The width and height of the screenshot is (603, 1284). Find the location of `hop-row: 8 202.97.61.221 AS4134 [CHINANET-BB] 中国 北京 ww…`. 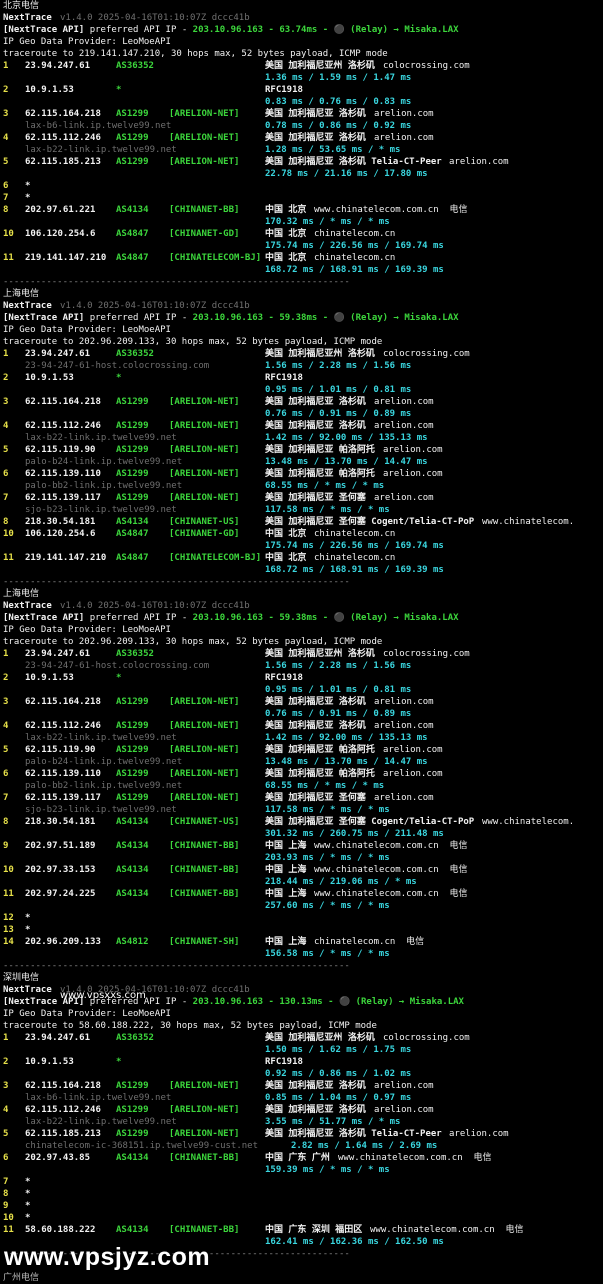

hop-row: 8 202.97.61.221 AS4134 [CHINANET-BB] 中国 北京 ww… is located at coordinates (303, 210).